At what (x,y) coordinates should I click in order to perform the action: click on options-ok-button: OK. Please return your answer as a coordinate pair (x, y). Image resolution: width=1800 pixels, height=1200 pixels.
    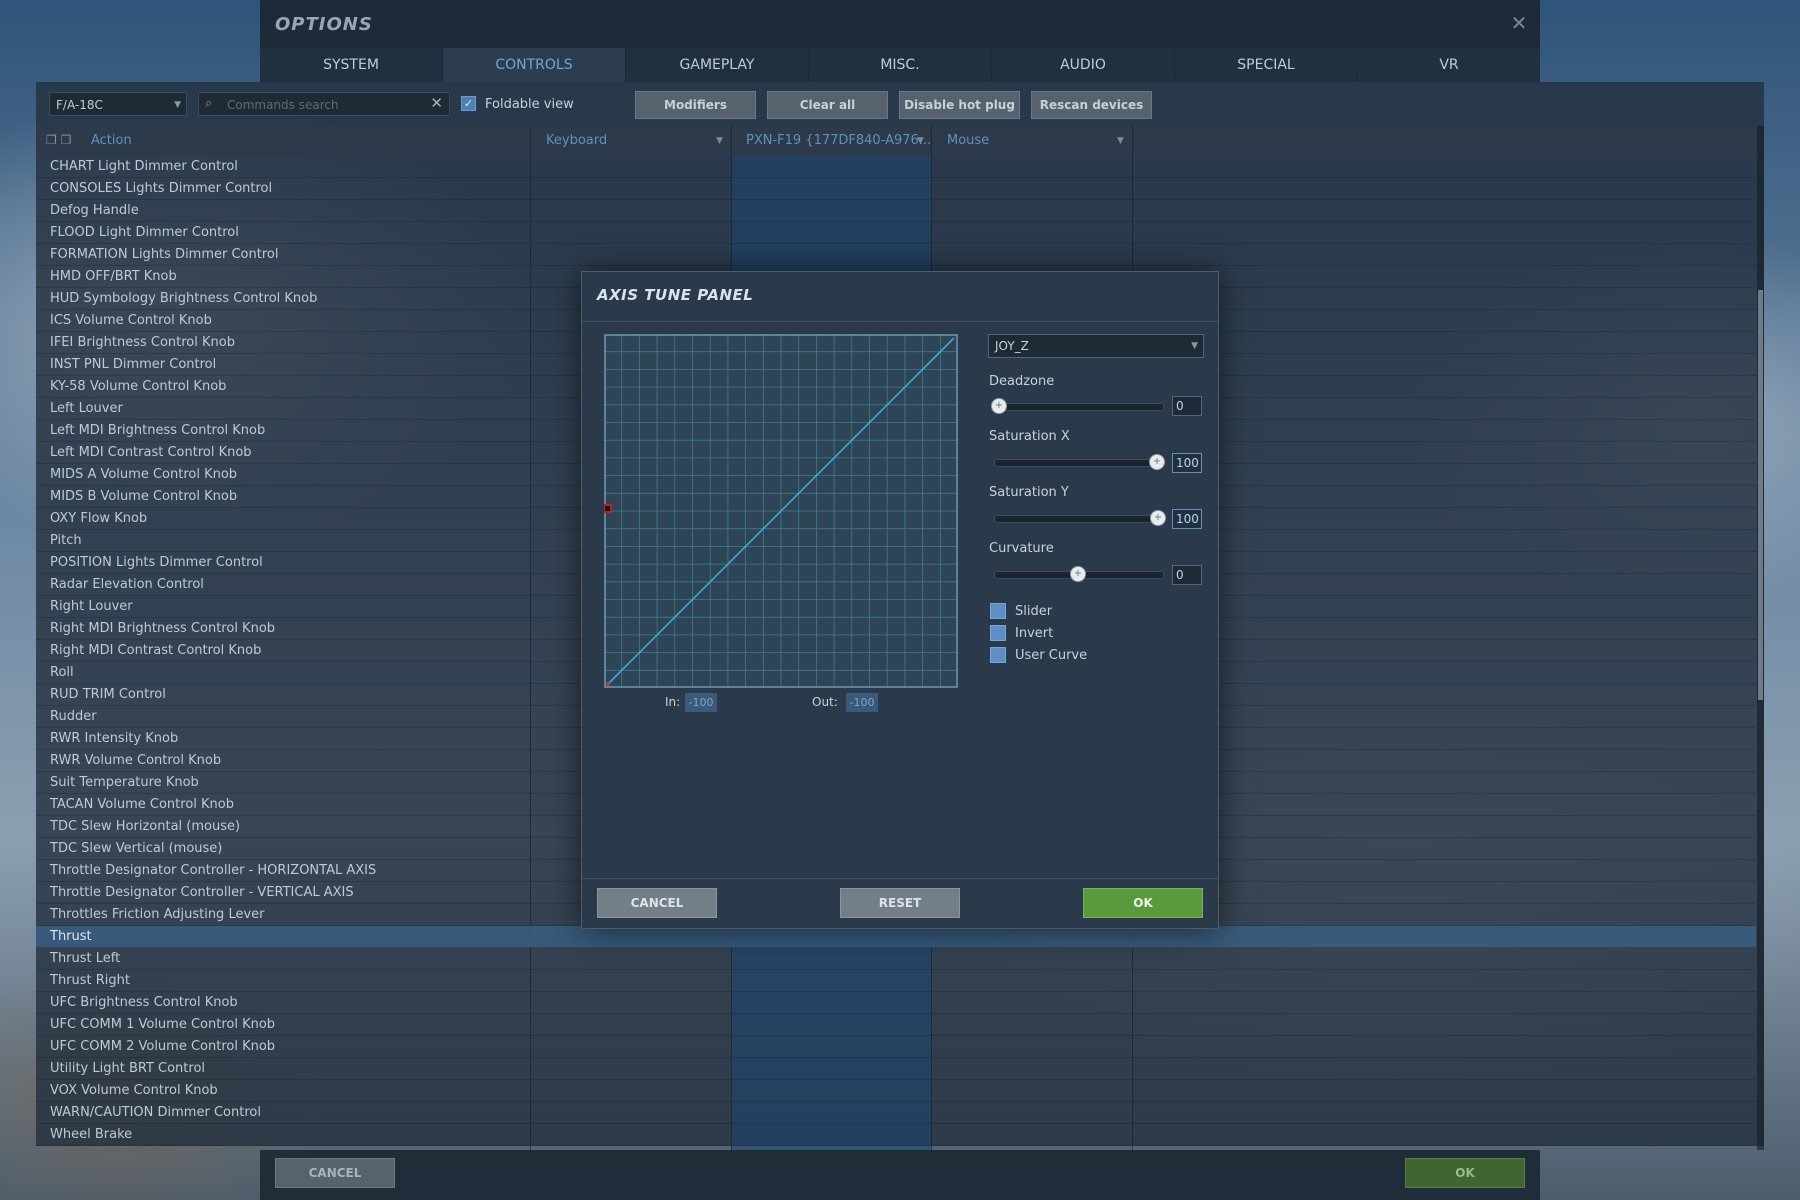
    Looking at the image, I should click on (1465, 1173).